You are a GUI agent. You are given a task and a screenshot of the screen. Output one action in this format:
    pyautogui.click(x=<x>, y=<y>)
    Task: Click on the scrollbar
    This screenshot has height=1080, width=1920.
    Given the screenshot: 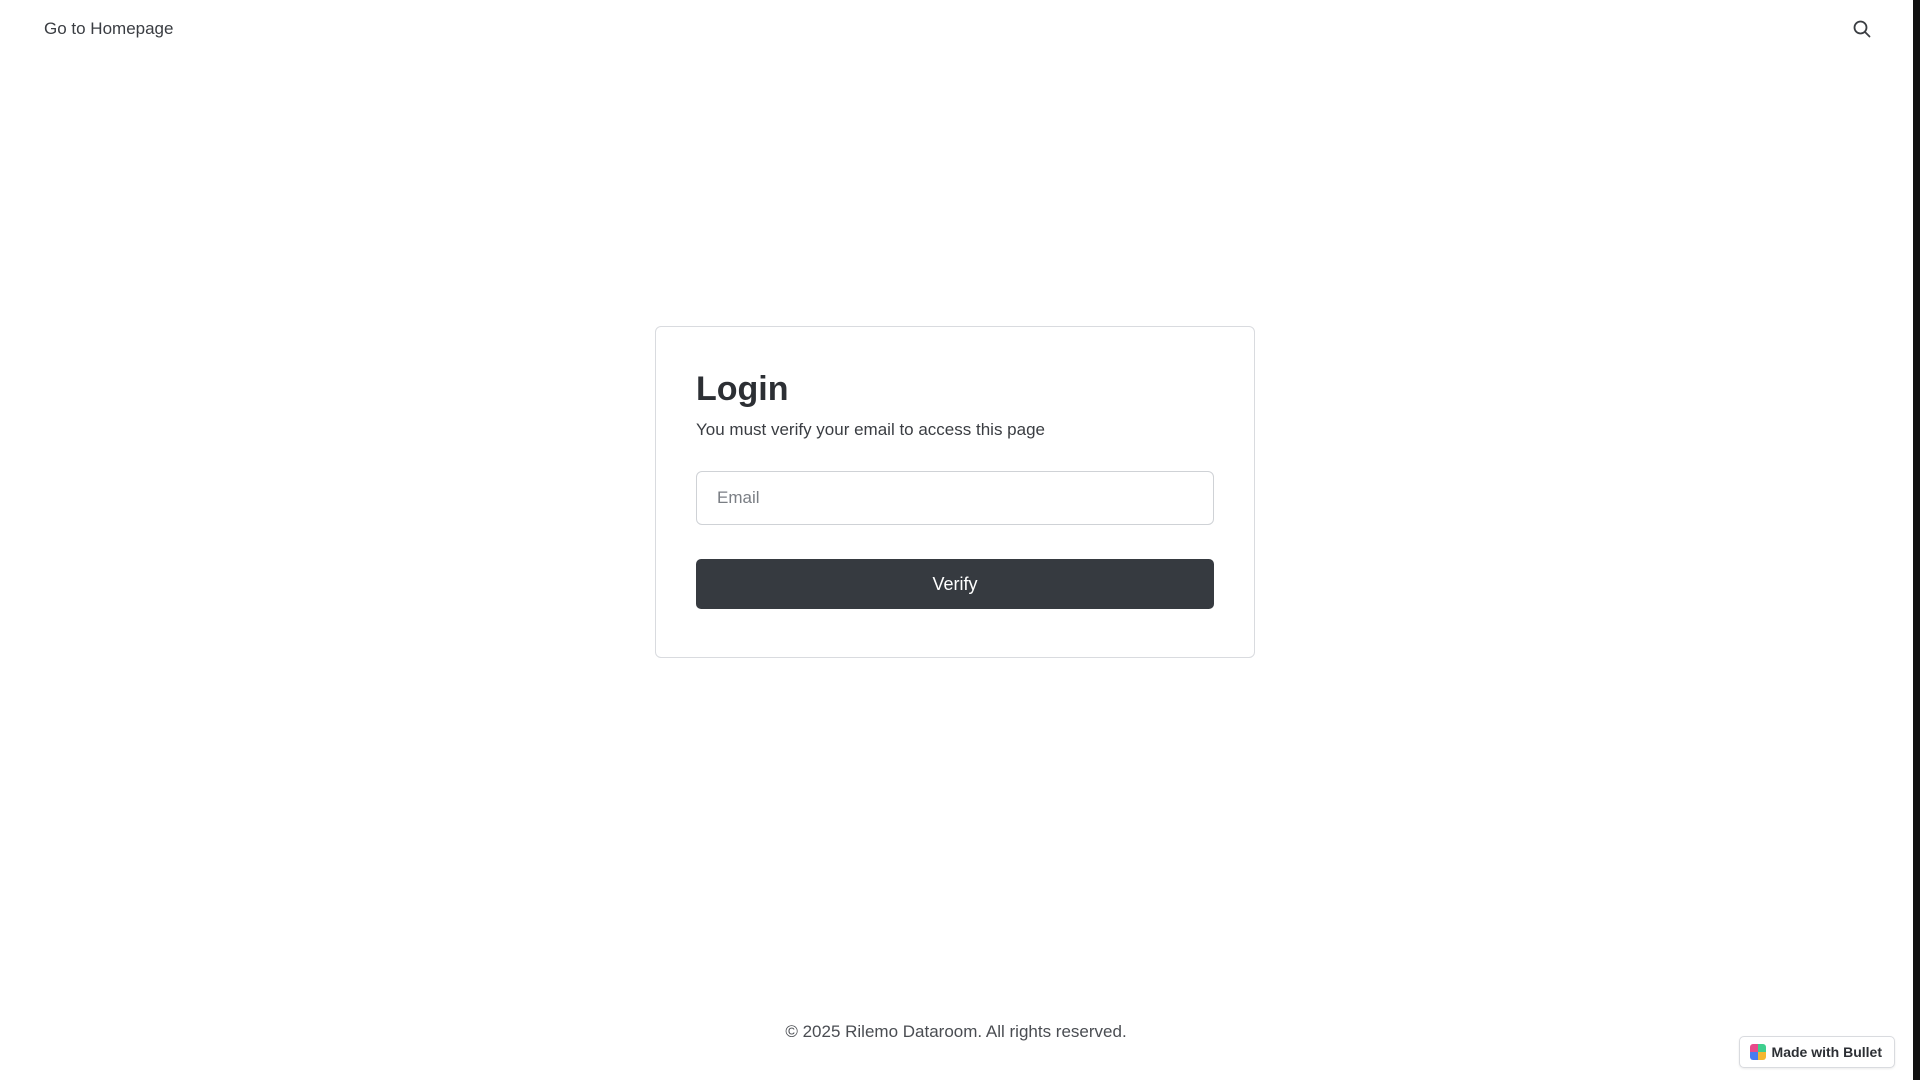 What is the action you would take?
    pyautogui.click(x=1916, y=540)
    